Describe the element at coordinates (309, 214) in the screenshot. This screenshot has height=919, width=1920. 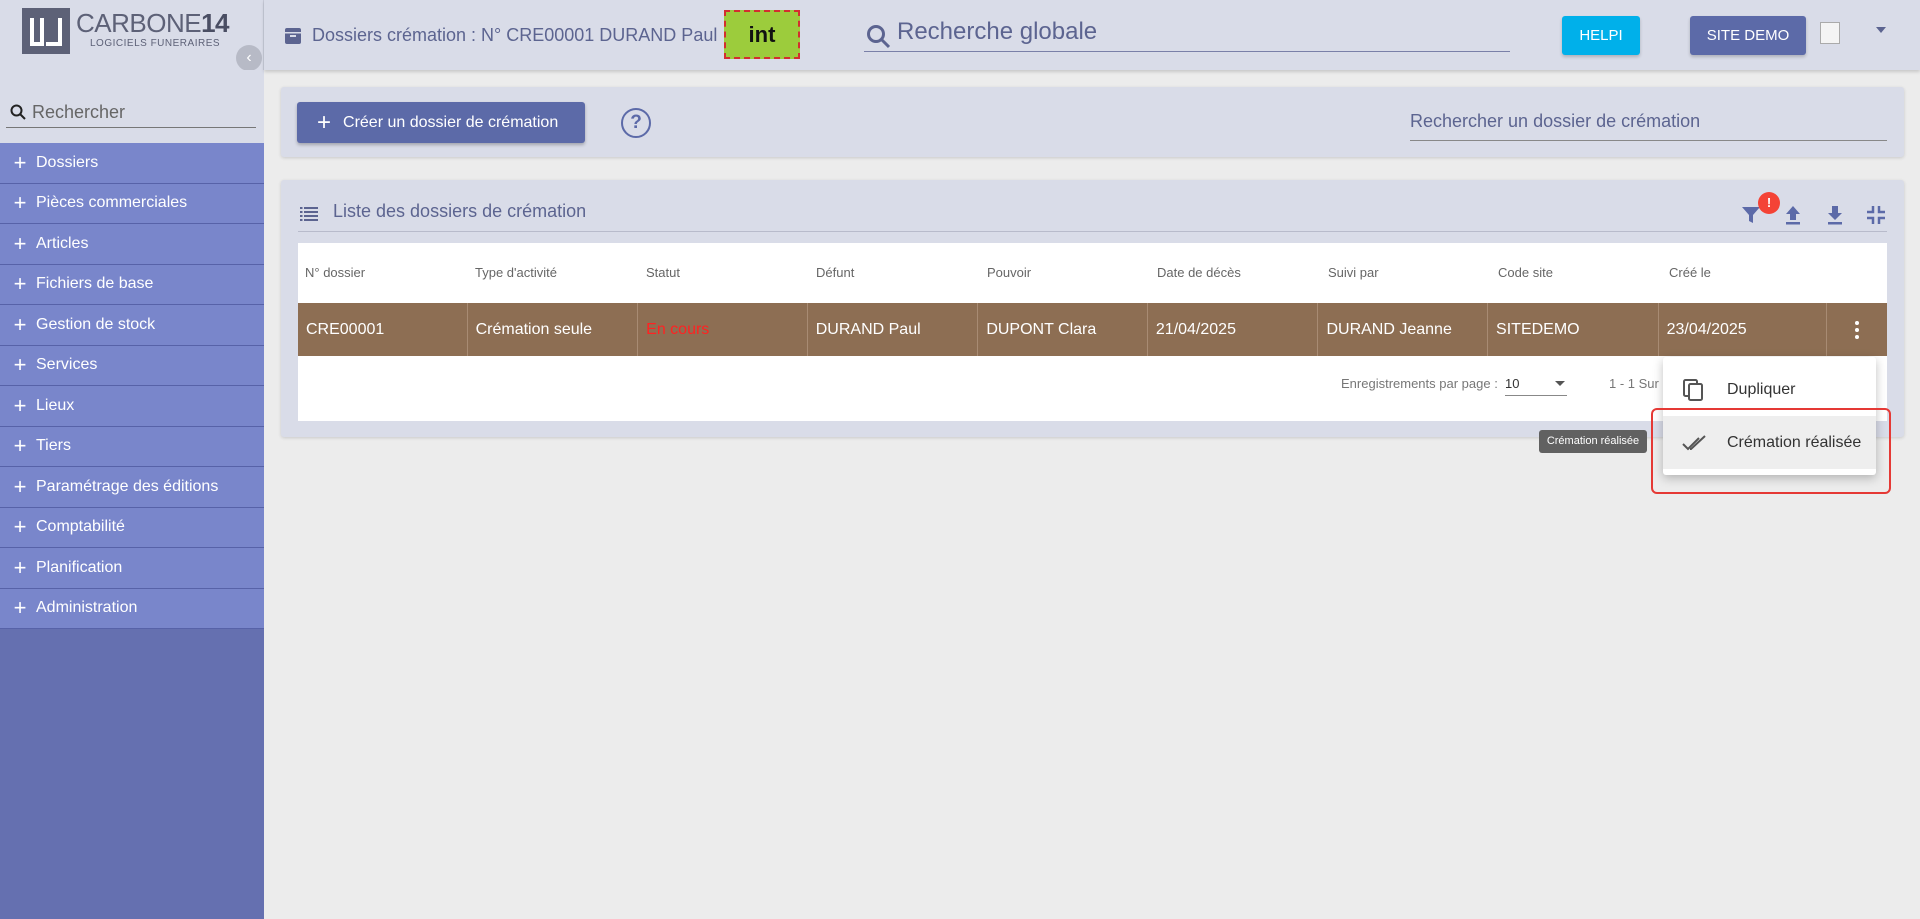
I see `list-icon` at that location.